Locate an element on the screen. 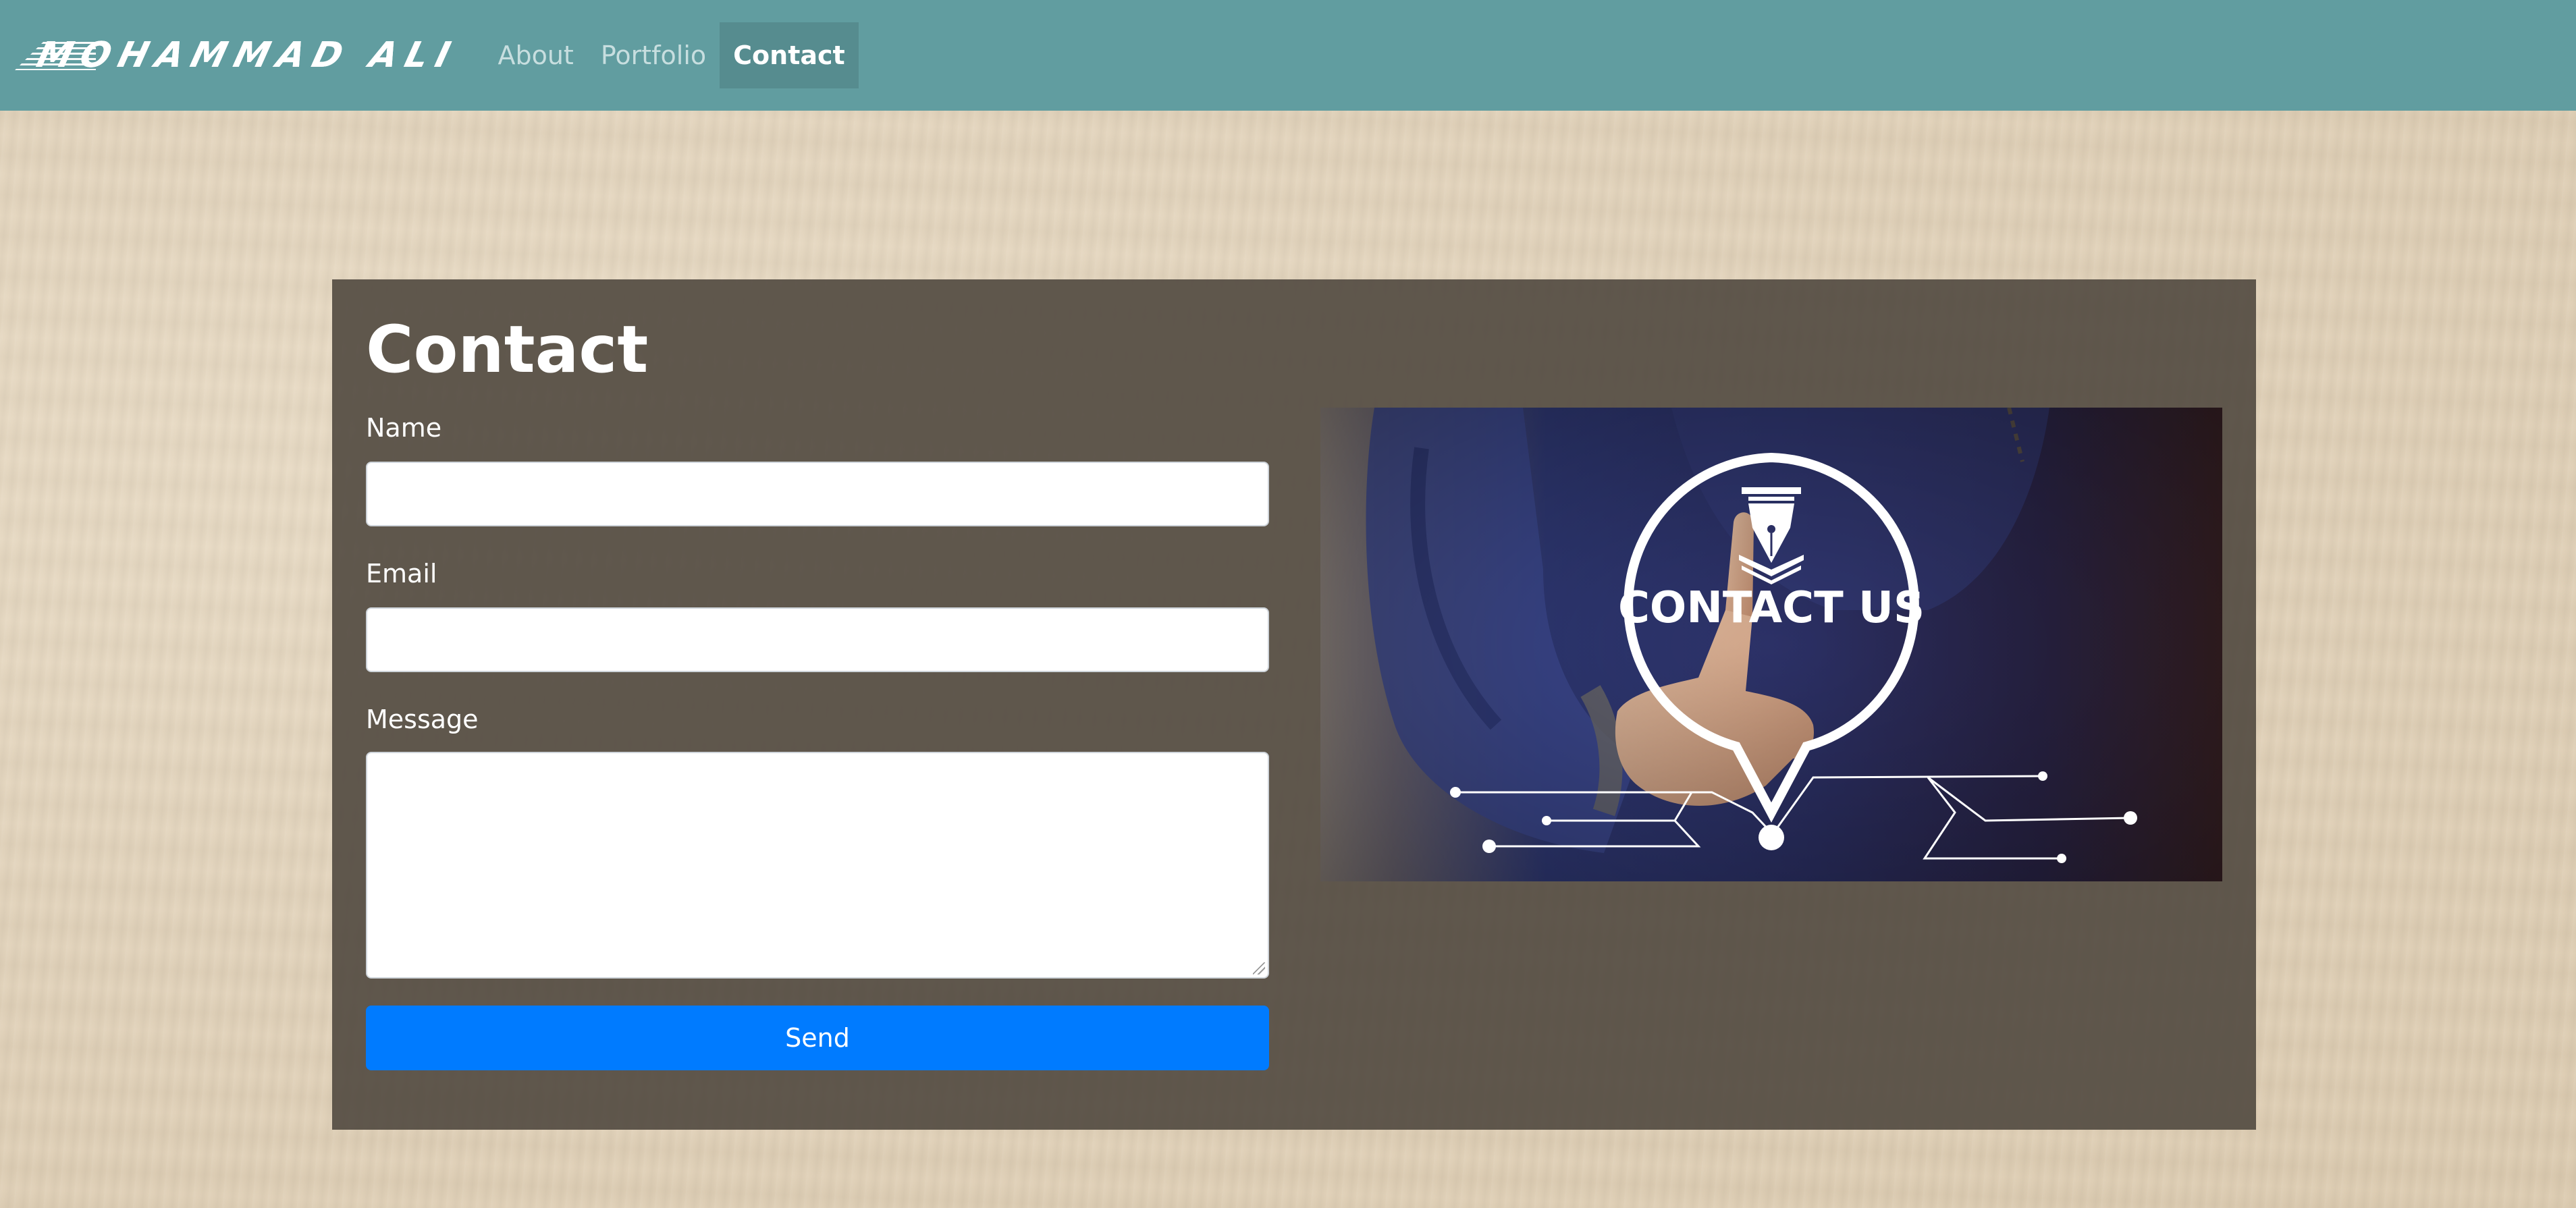 Image resolution: width=2576 pixels, height=1208 pixels. nav-link-about: About is located at coordinates (535, 55).